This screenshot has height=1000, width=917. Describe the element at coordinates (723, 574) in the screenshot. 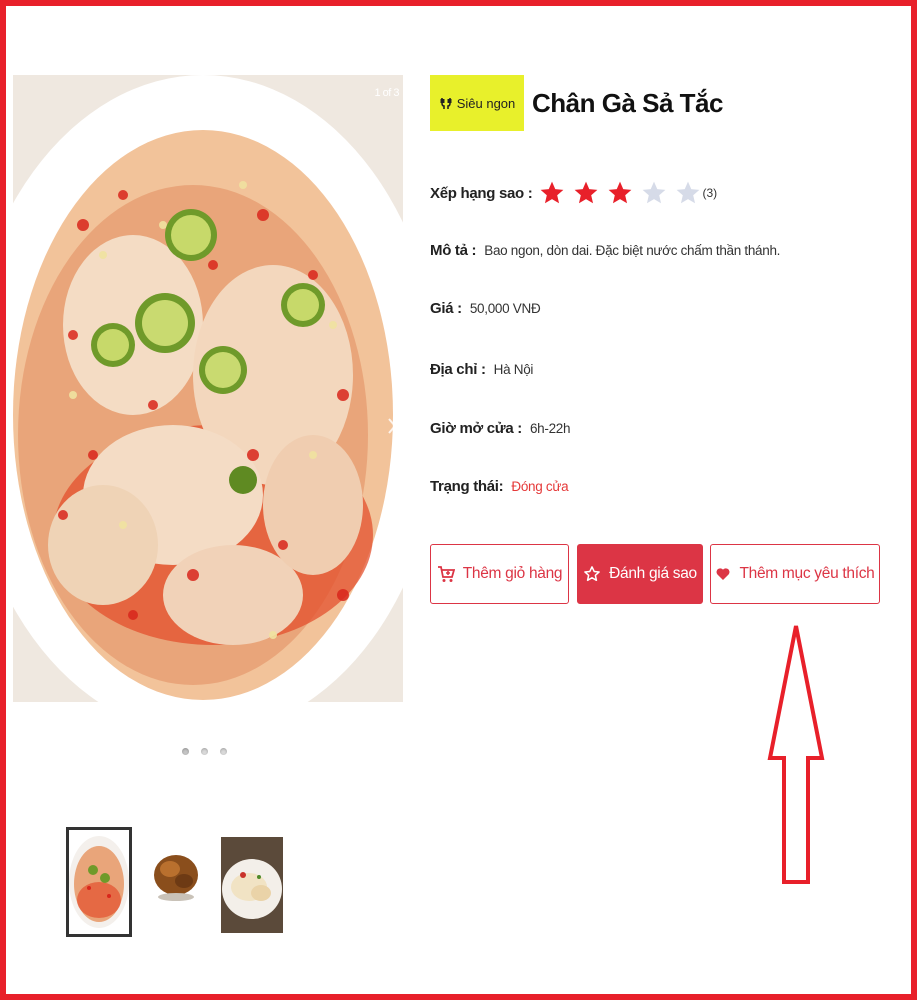

I see `heart-icon` at that location.